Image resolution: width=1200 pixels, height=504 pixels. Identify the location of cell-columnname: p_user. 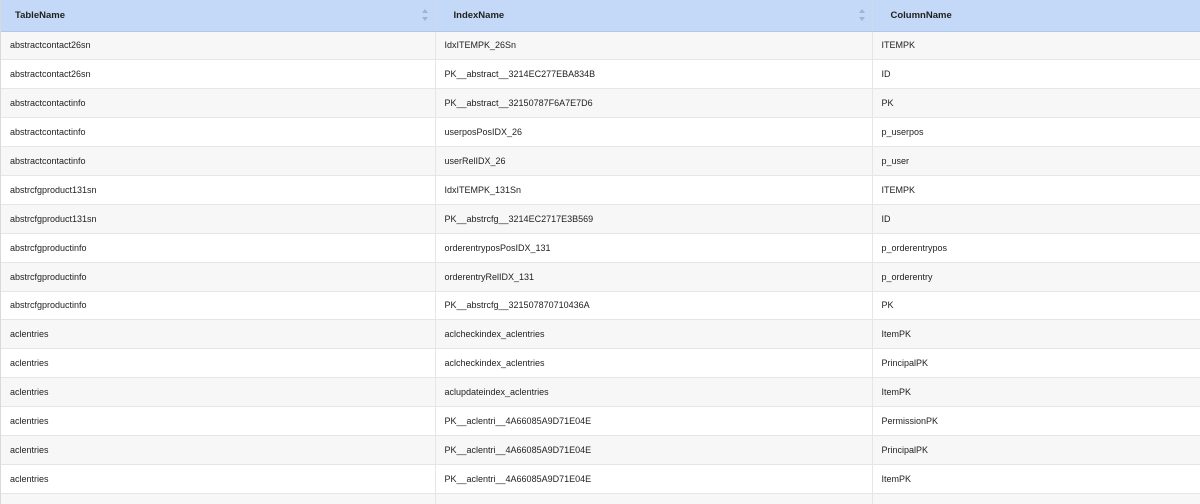
(1036, 161).